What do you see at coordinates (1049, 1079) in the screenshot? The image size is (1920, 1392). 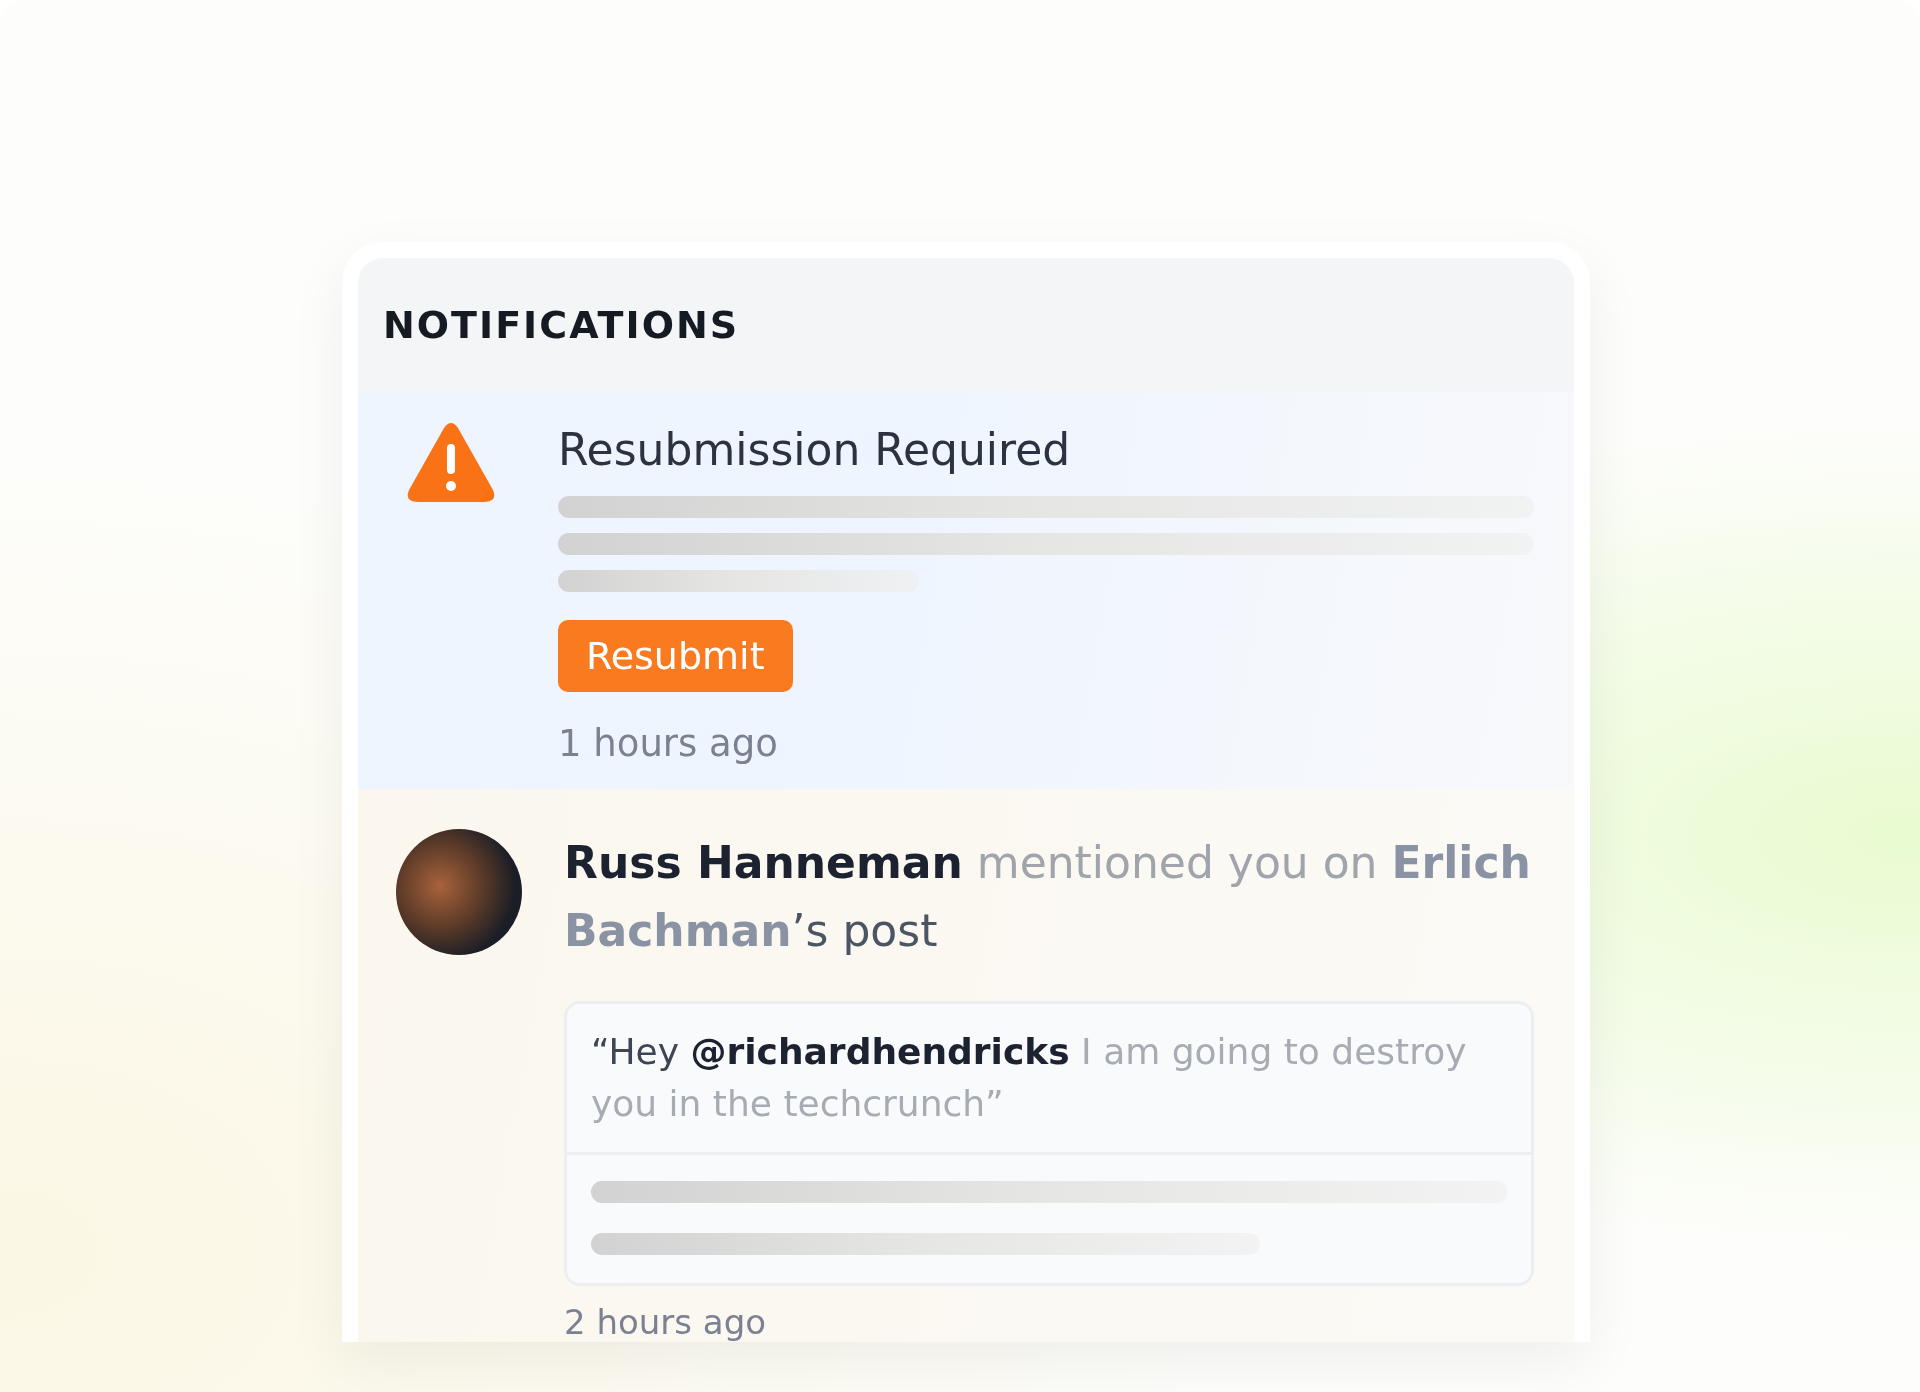 I see `quote-text: “Hey @richardhendricks I am going to destroy you in the techcrunch”` at bounding box center [1049, 1079].